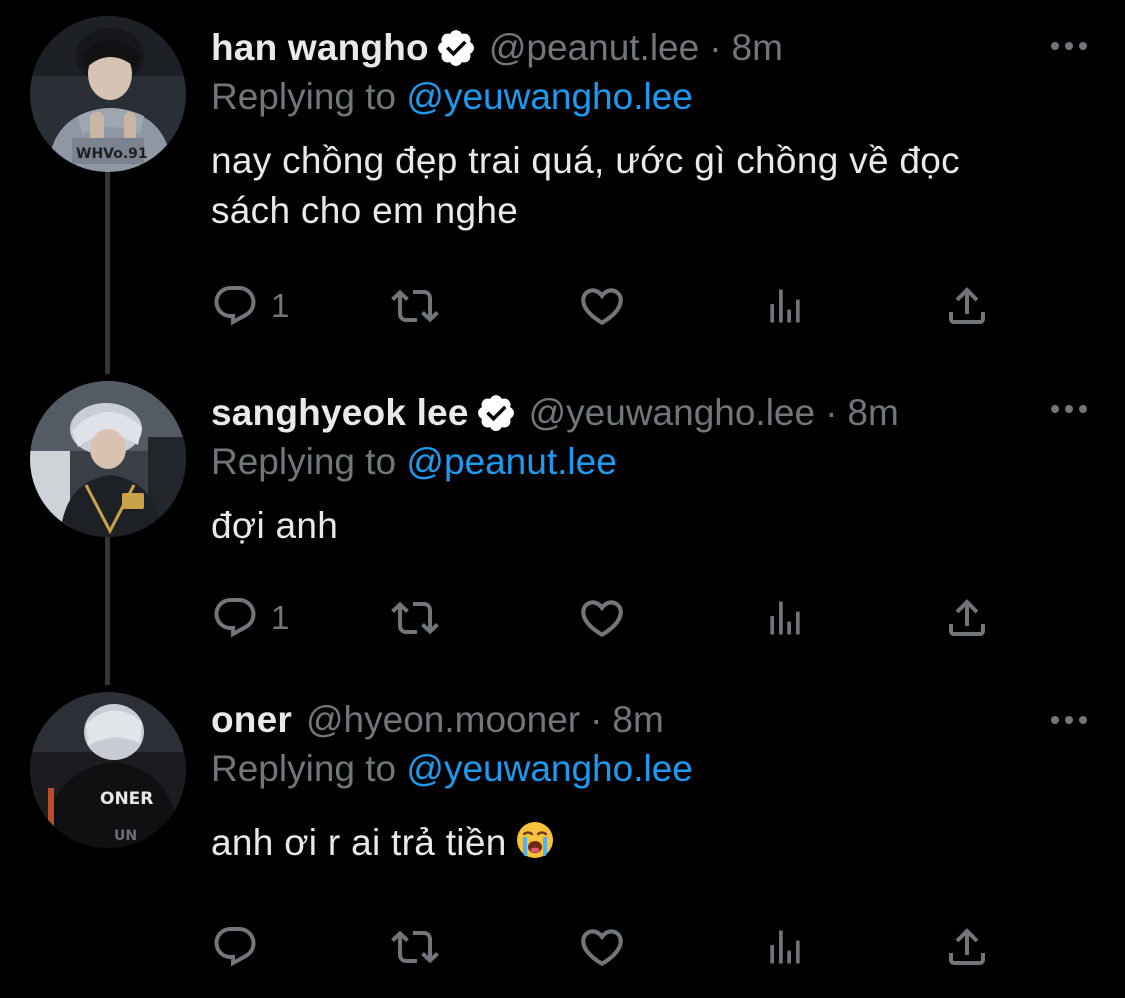 The image size is (1125, 998). I want to click on tweet-text: đợi anh, so click(275, 525).